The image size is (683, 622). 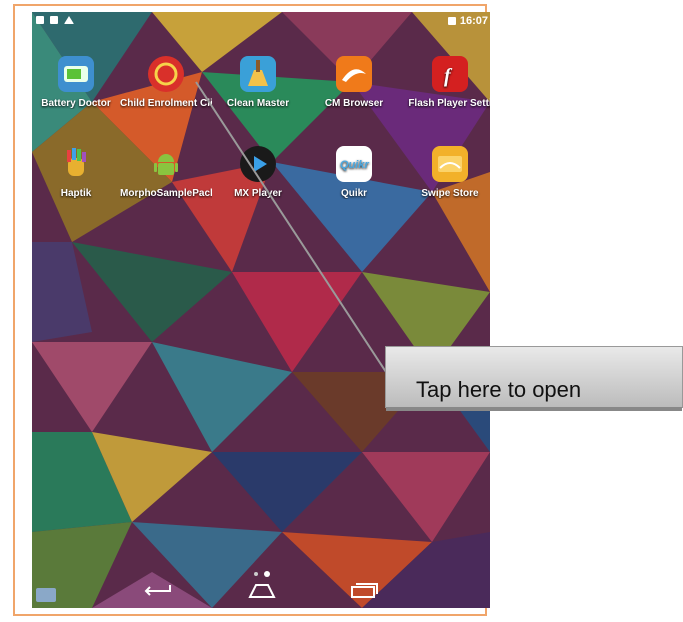 What do you see at coordinates (450, 164) in the screenshot?
I see `swipe-store-icon` at bounding box center [450, 164].